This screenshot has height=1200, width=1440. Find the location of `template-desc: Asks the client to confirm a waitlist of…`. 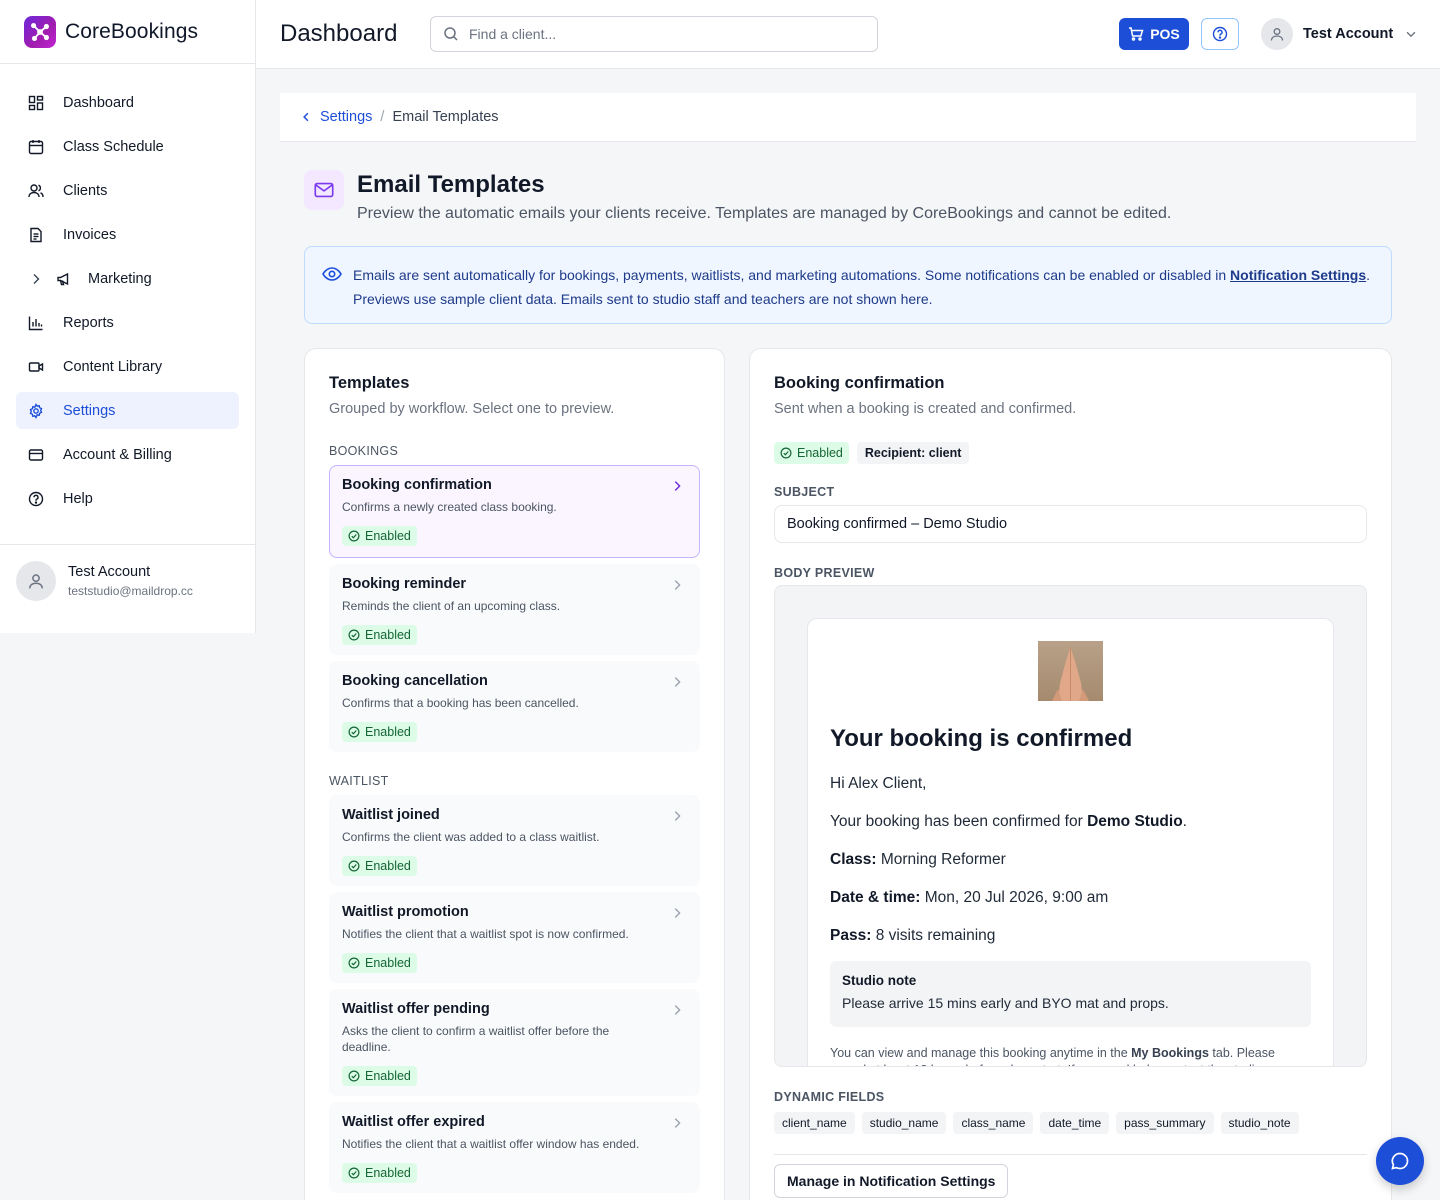

template-desc: Asks the client to confirm a waitlist of… is located at coordinates (476, 1039).